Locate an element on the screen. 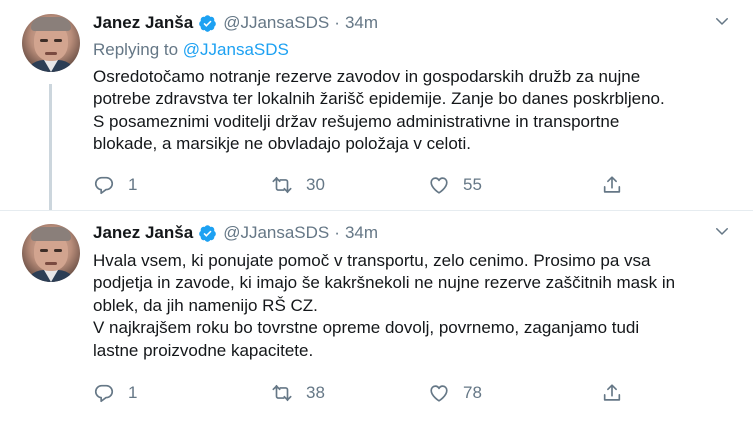  retweet-count: 30 is located at coordinates (315, 184).